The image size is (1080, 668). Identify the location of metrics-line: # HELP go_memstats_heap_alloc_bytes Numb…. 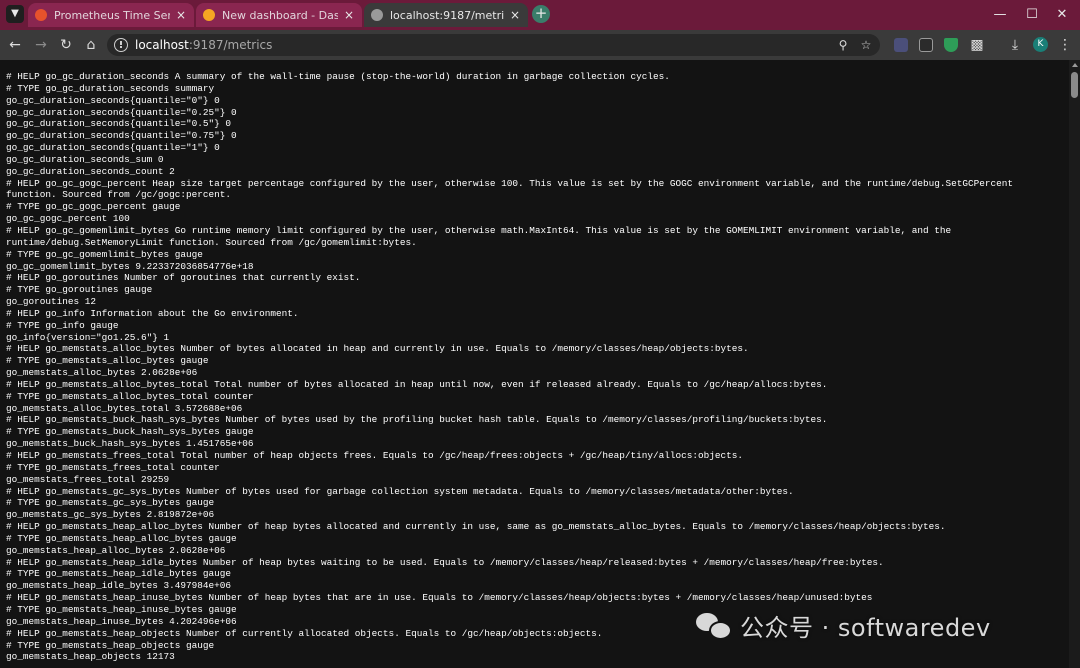
(476, 527).